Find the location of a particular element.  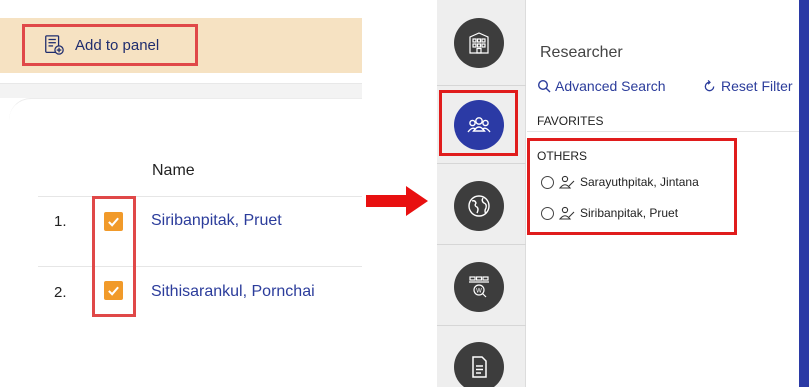

svg-text: W is located at coordinates (479, 291).